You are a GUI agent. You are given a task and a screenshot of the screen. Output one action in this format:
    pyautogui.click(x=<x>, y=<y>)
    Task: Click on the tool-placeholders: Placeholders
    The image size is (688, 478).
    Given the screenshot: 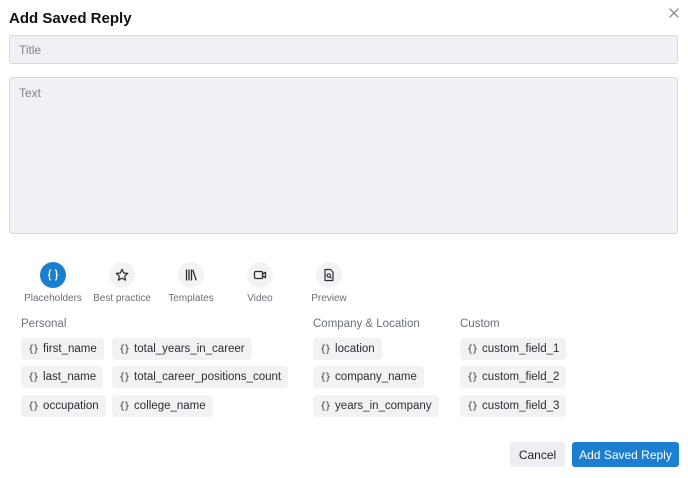 What is the action you would take?
    pyautogui.click(x=53, y=283)
    